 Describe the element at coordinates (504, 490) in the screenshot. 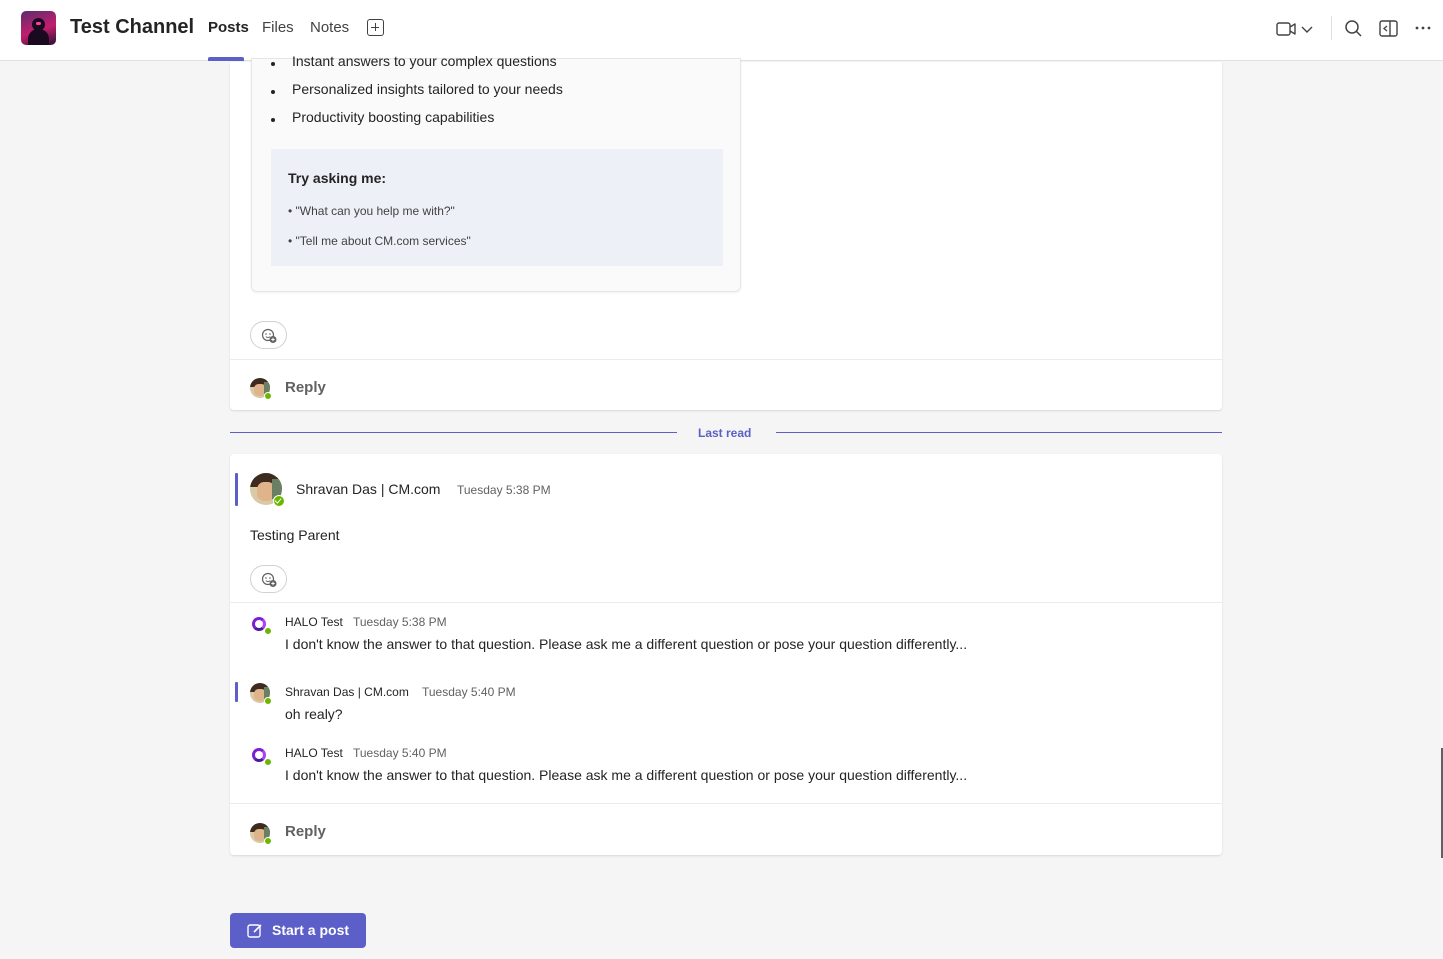

I see `timestamp: Tuesday 5:38 PM` at that location.